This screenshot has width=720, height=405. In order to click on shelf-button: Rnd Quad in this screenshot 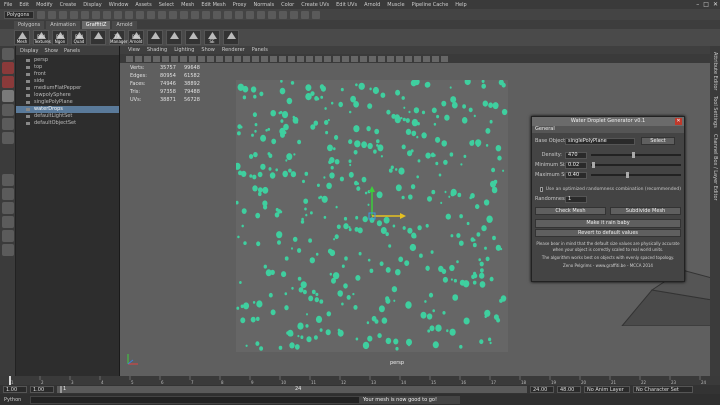, I will do `click(79, 37)`.